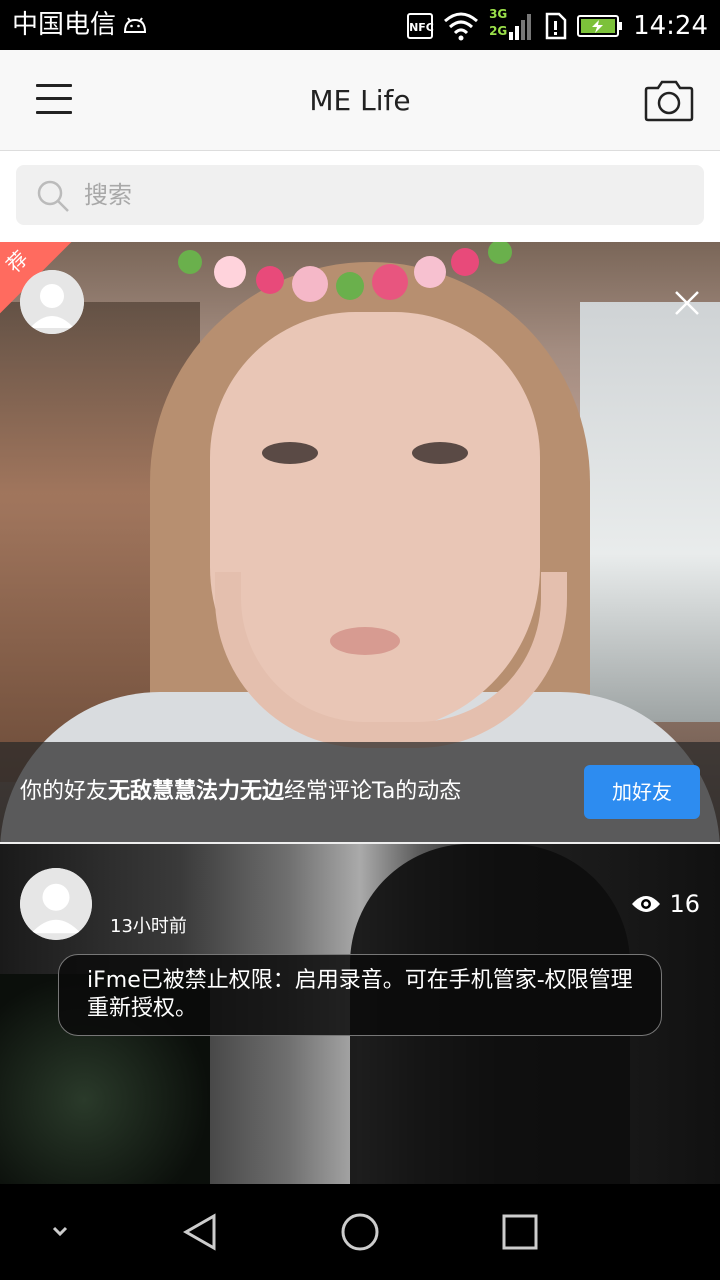  What do you see at coordinates (135, 25) in the screenshot?
I see `android-icon` at bounding box center [135, 25].